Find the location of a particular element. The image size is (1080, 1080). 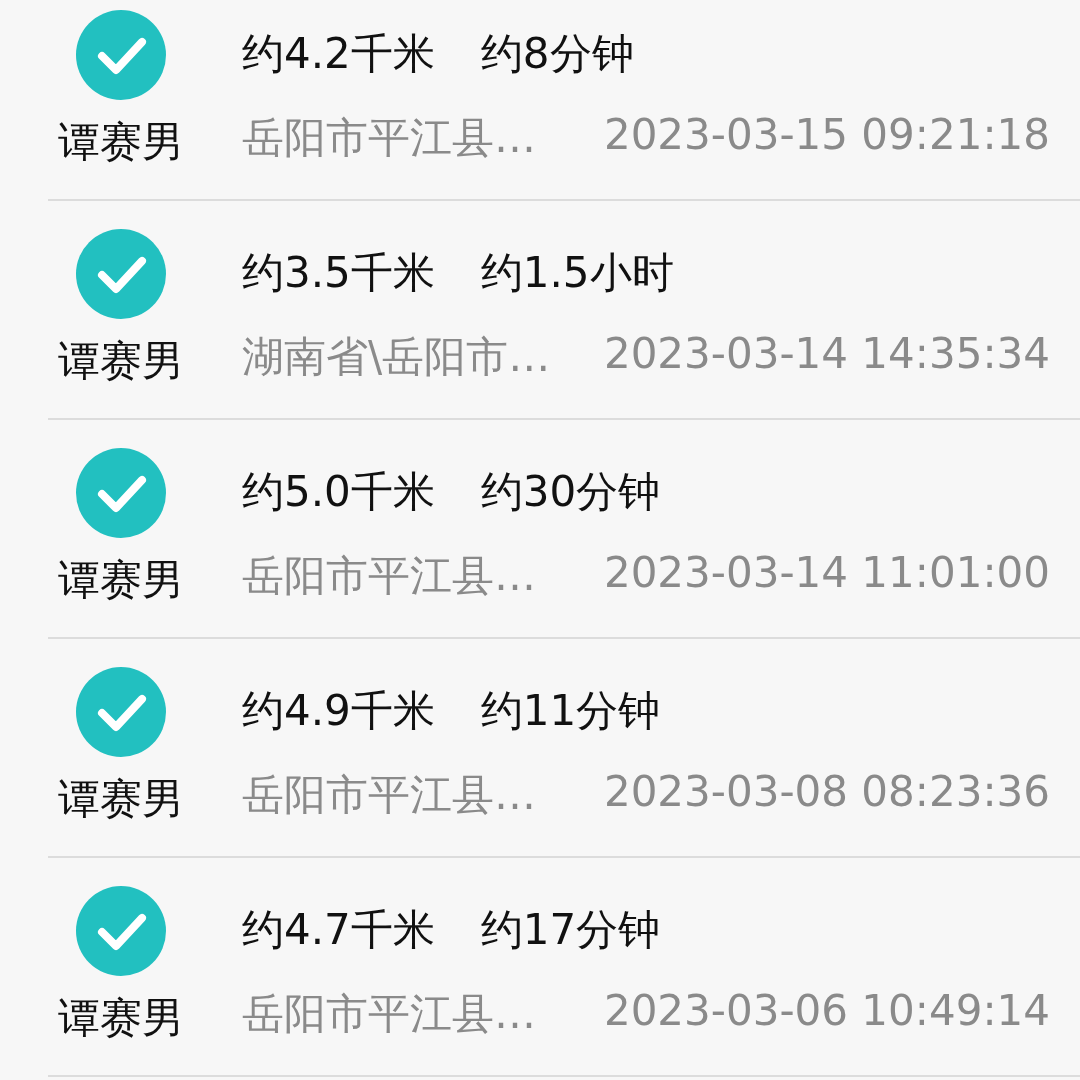

distance: 约3.5千米 is located at coordinates (338, 273).